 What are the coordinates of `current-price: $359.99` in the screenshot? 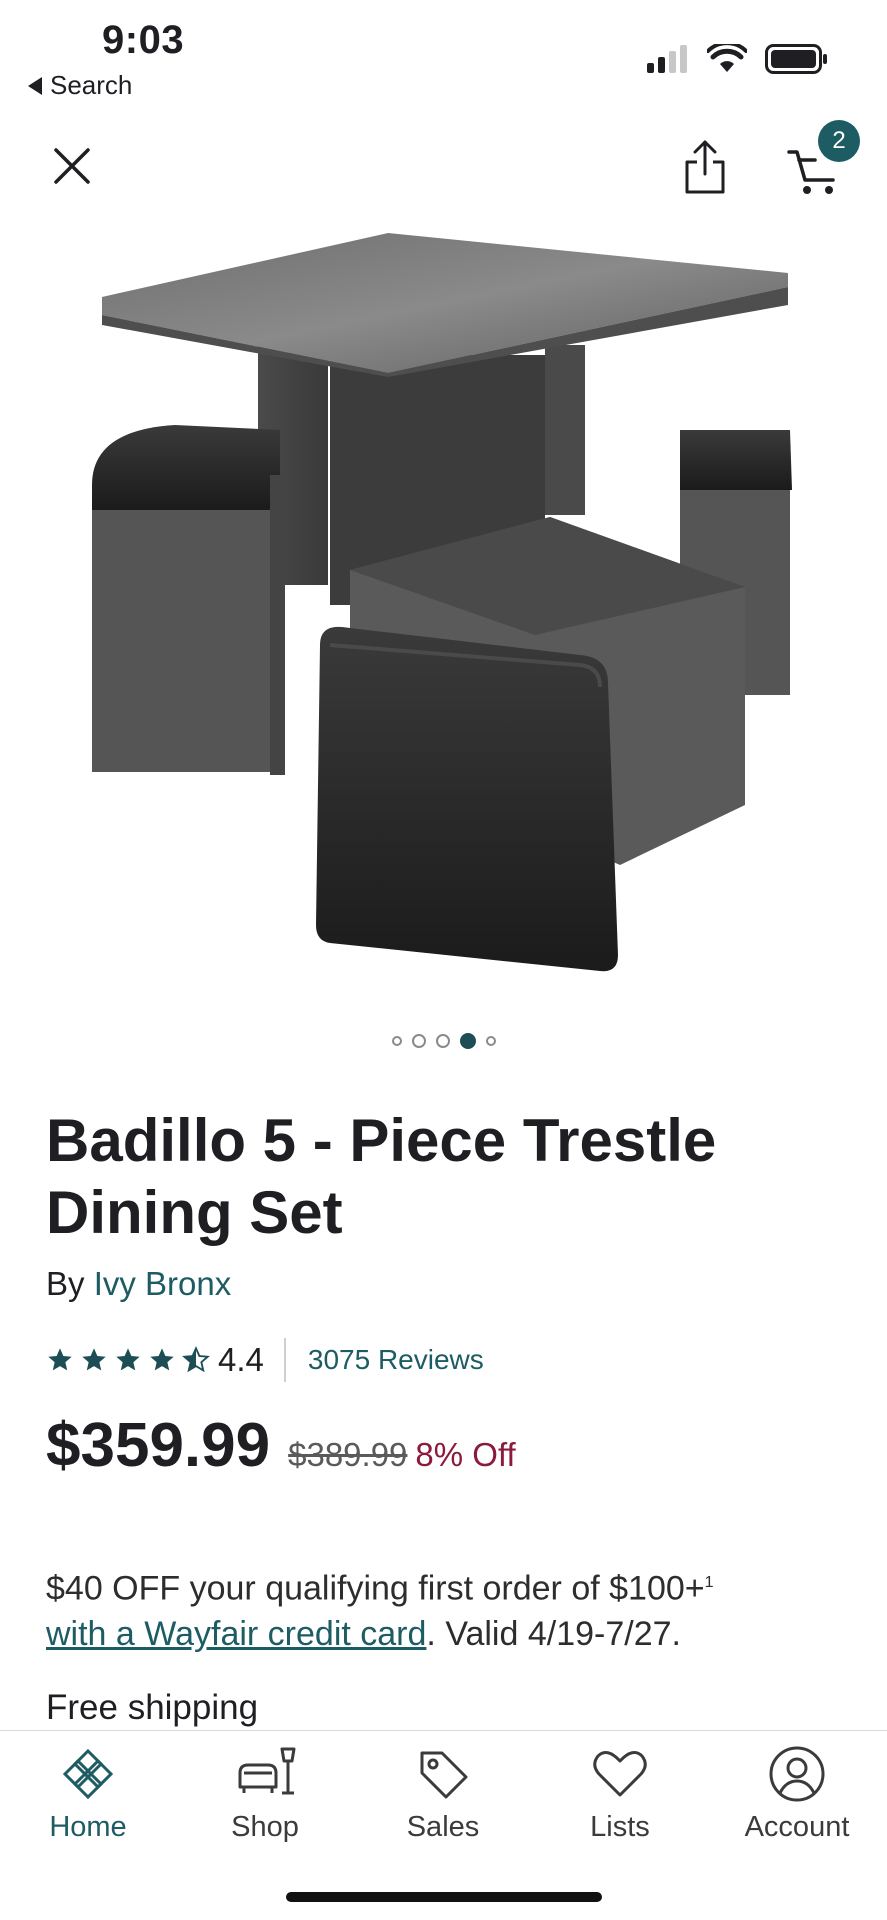 It's located at (158, 1445).